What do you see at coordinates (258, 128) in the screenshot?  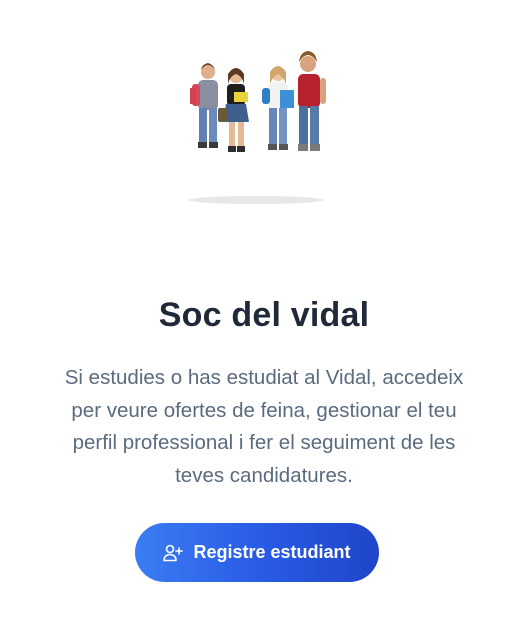 I see `students-illustration` at bounding box center [258, 128].